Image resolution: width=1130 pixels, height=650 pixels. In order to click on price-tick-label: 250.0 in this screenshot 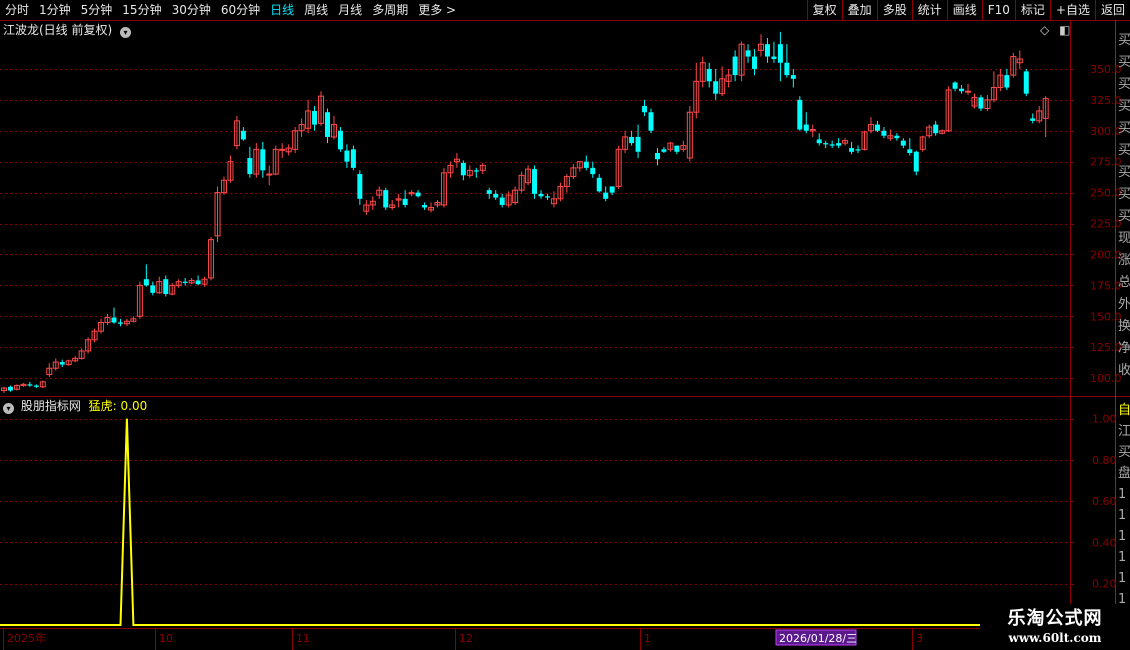, I will do `click(1106, 193)`.